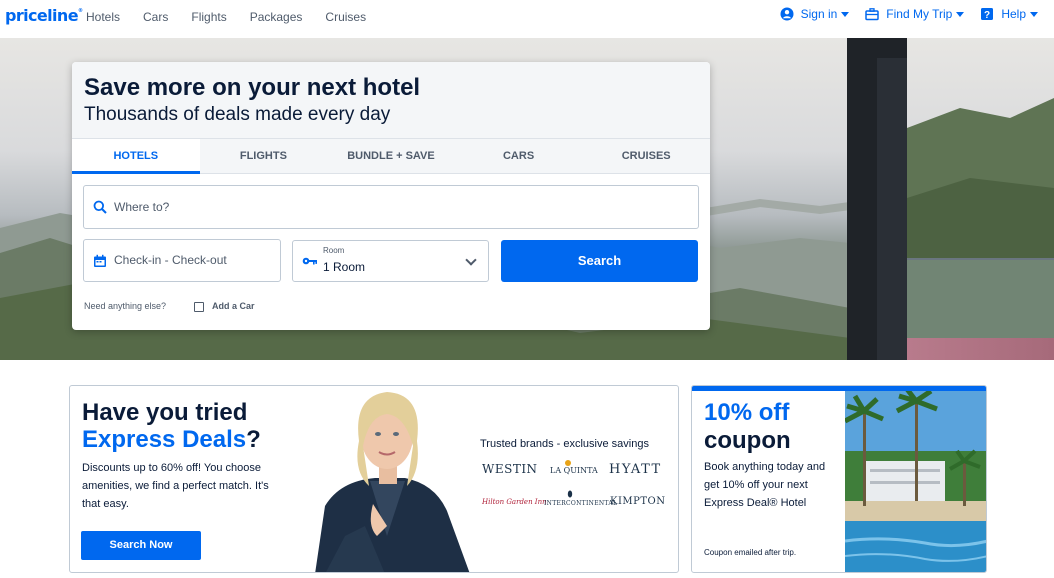 The image size is (1054, 578). What do you see at coordinates (638, 501) in the screenshot?
I see `brand-logo-kimpton: KIMPTON` at bounding box center [638, 501].